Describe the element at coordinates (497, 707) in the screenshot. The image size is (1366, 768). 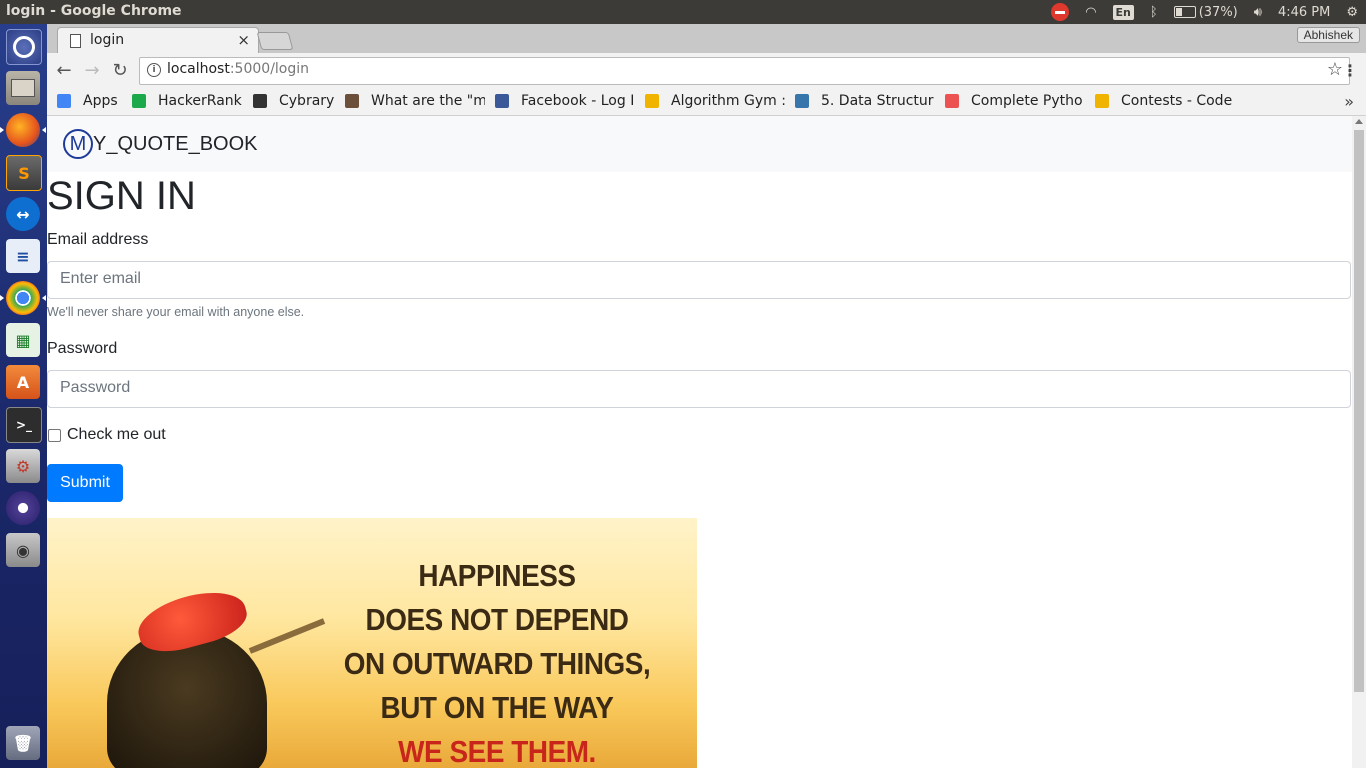
I see `quote-line: BUT ON THE WAY` at that location.